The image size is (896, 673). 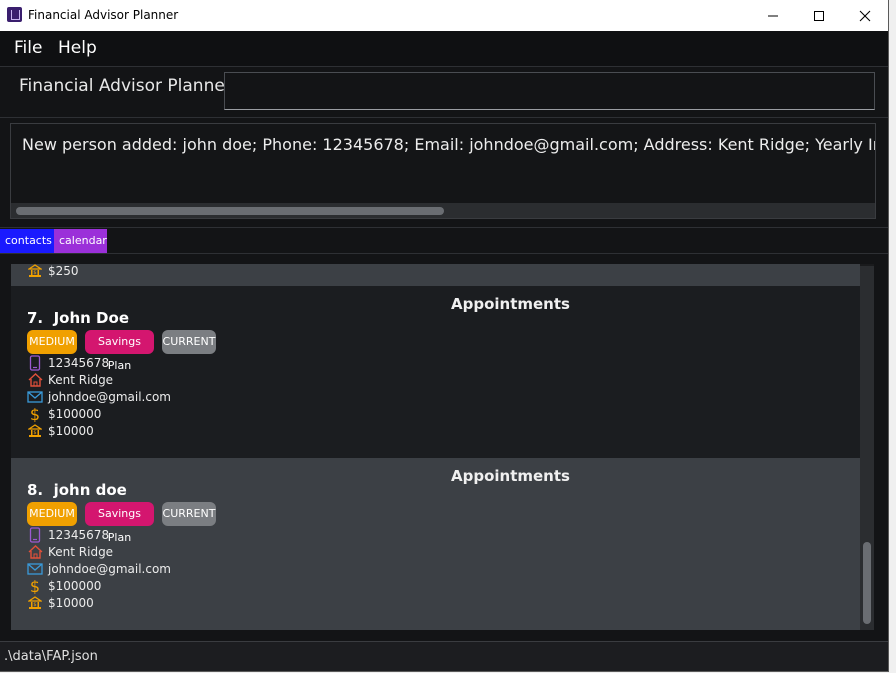 I want to click on list-item: $ $250, so click(x=435, y=275).